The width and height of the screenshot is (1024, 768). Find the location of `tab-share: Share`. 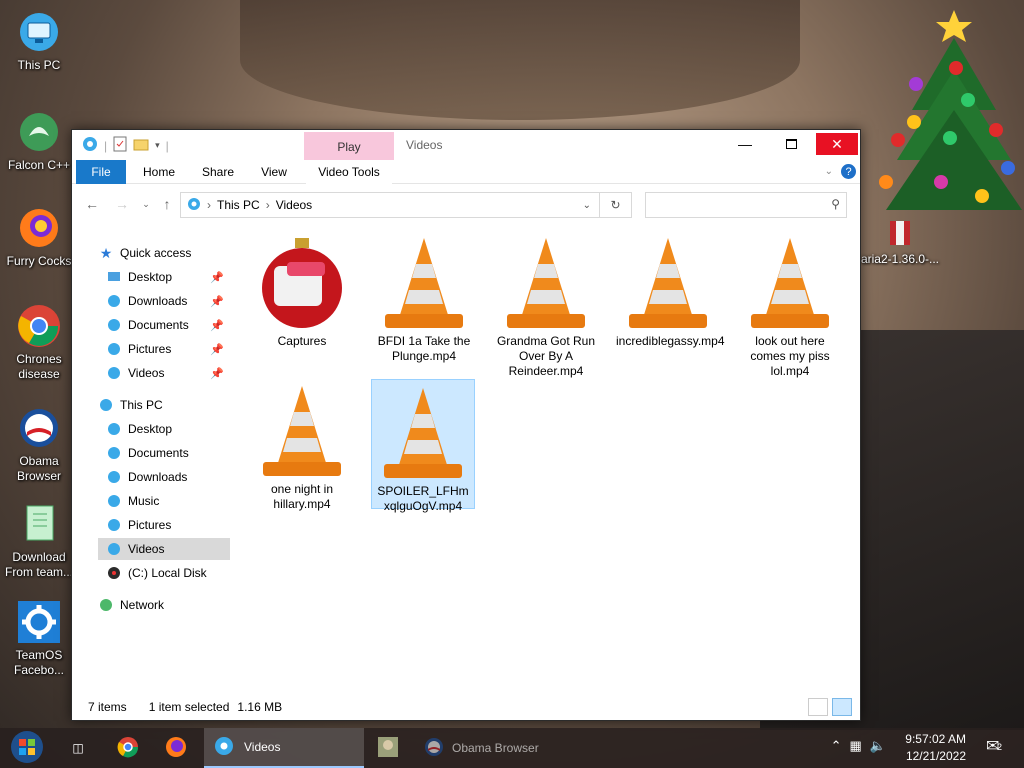

tab-share: Share is located at coordinates (218, 172).